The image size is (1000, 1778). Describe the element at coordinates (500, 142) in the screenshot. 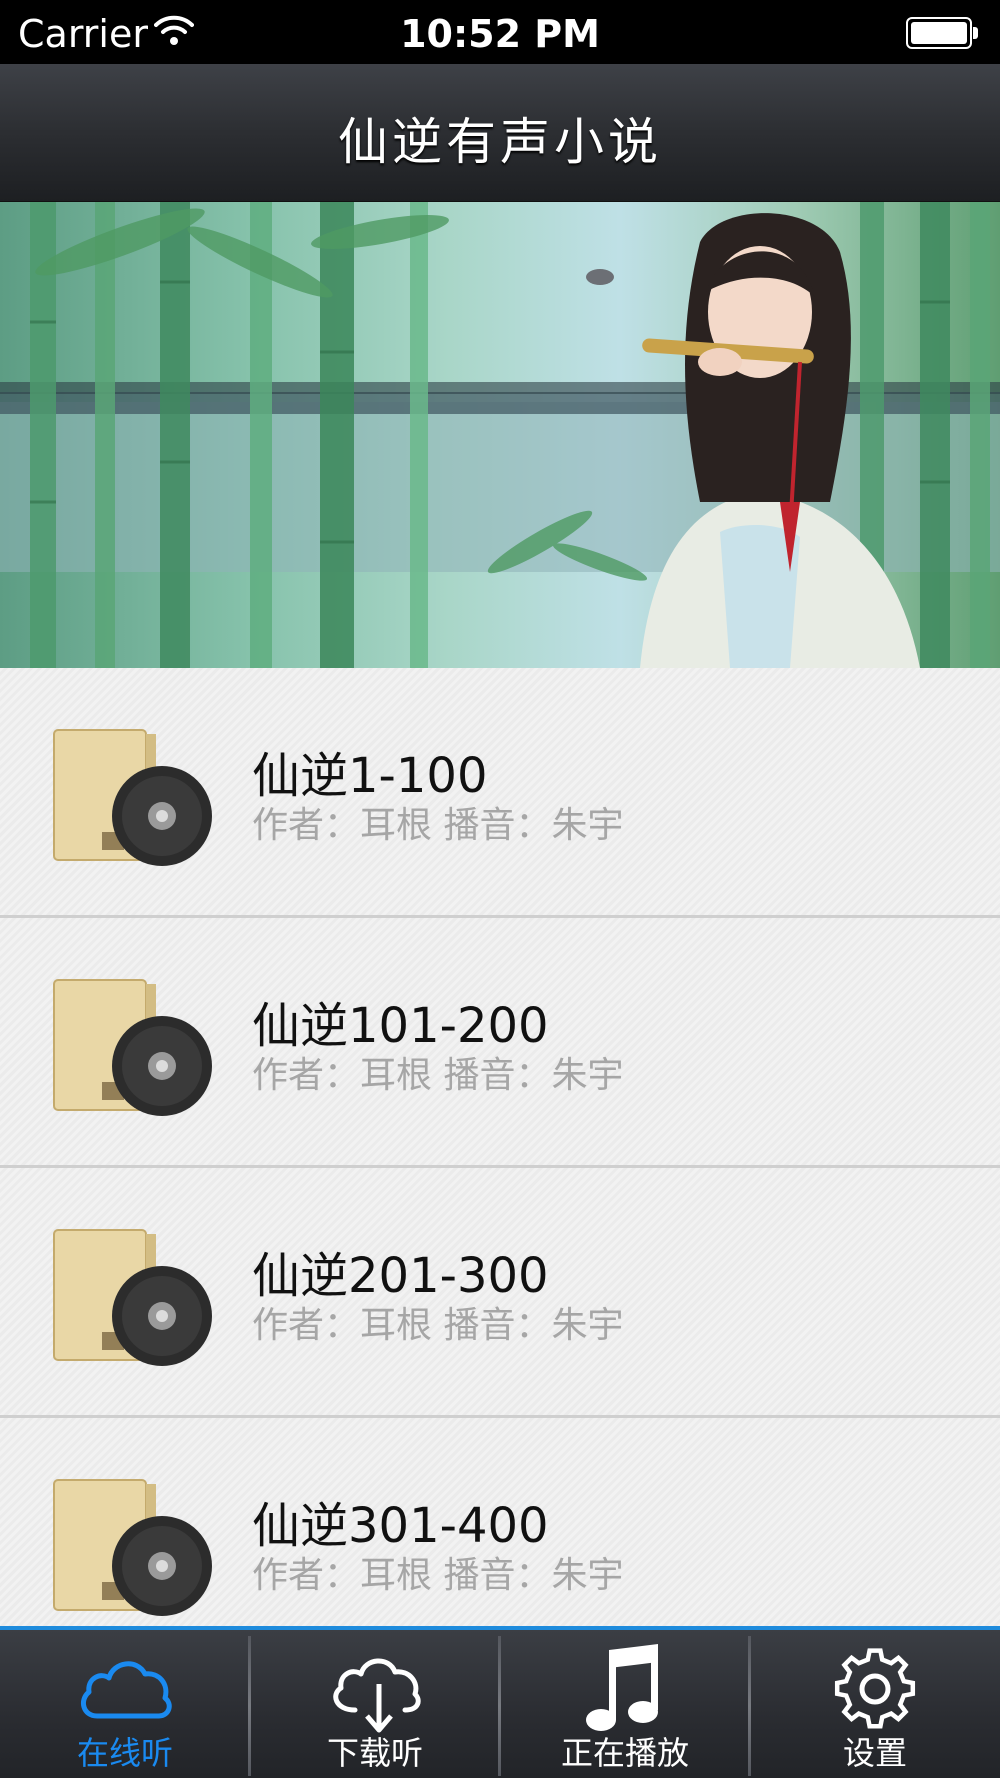

I see `page-title: 仙逆有声小说` at that location.